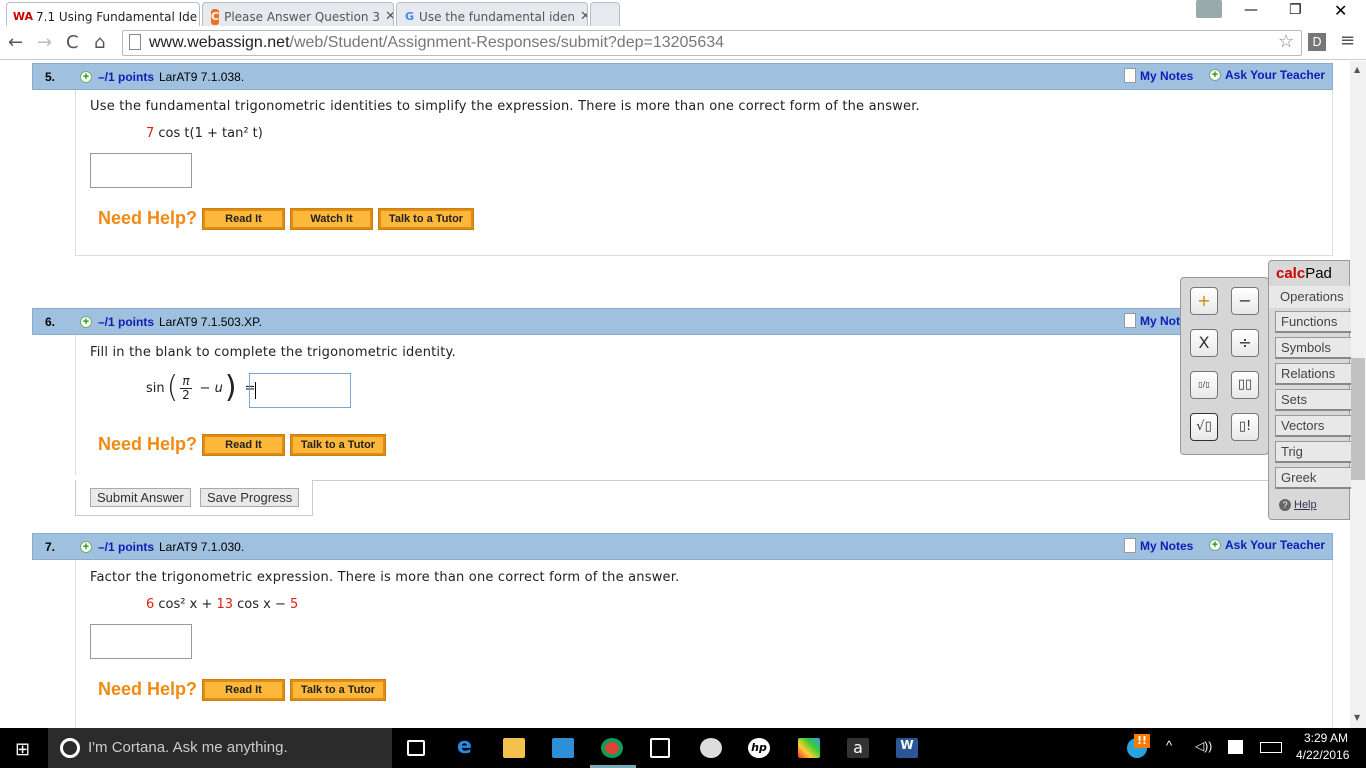 The width and height of the screenshot is (1366, 768). What do you see at coordinates (1313, 322) in the screenshot?
I see `calcpad-tab-functions: Functions` at bounding box center [1313, 322].